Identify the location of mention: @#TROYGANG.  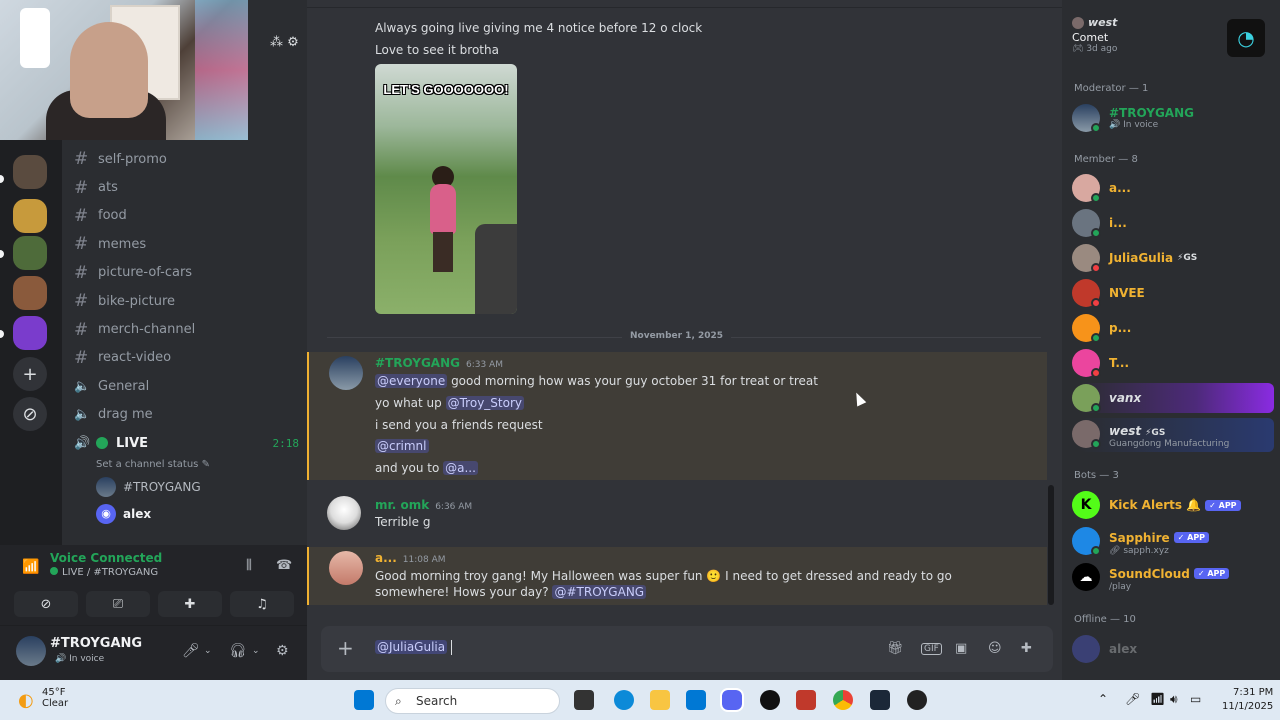
(599, 592).